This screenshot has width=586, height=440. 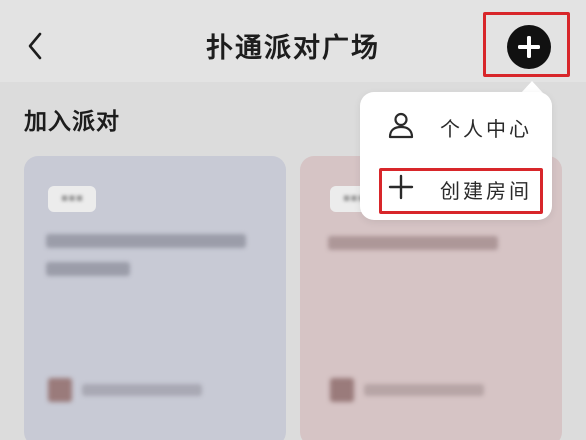 What do you see at coordinates (401, 125) in the screenshot?
I see `person-icon` at bounding box center [401, 125].